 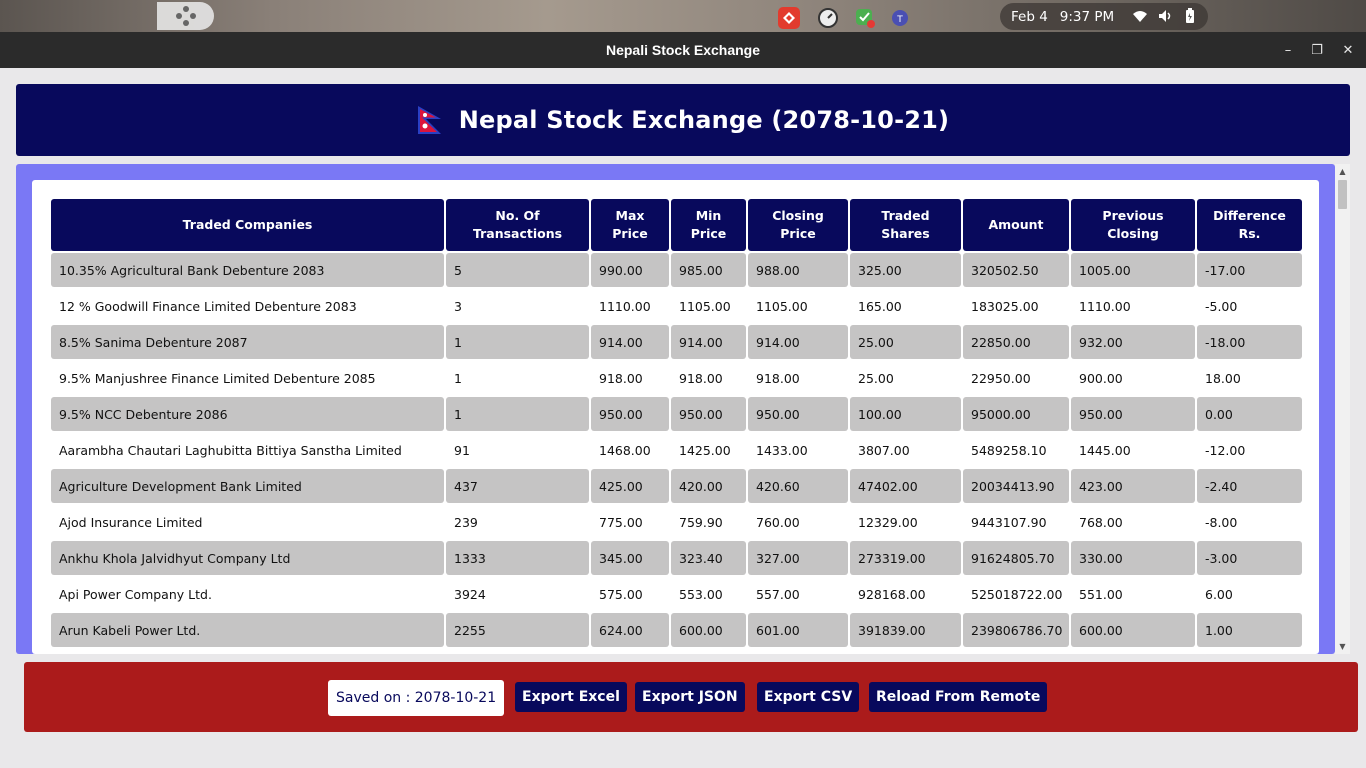 I want to click on cell-previous-closing: 900.00, so click(x=1133, y=378).